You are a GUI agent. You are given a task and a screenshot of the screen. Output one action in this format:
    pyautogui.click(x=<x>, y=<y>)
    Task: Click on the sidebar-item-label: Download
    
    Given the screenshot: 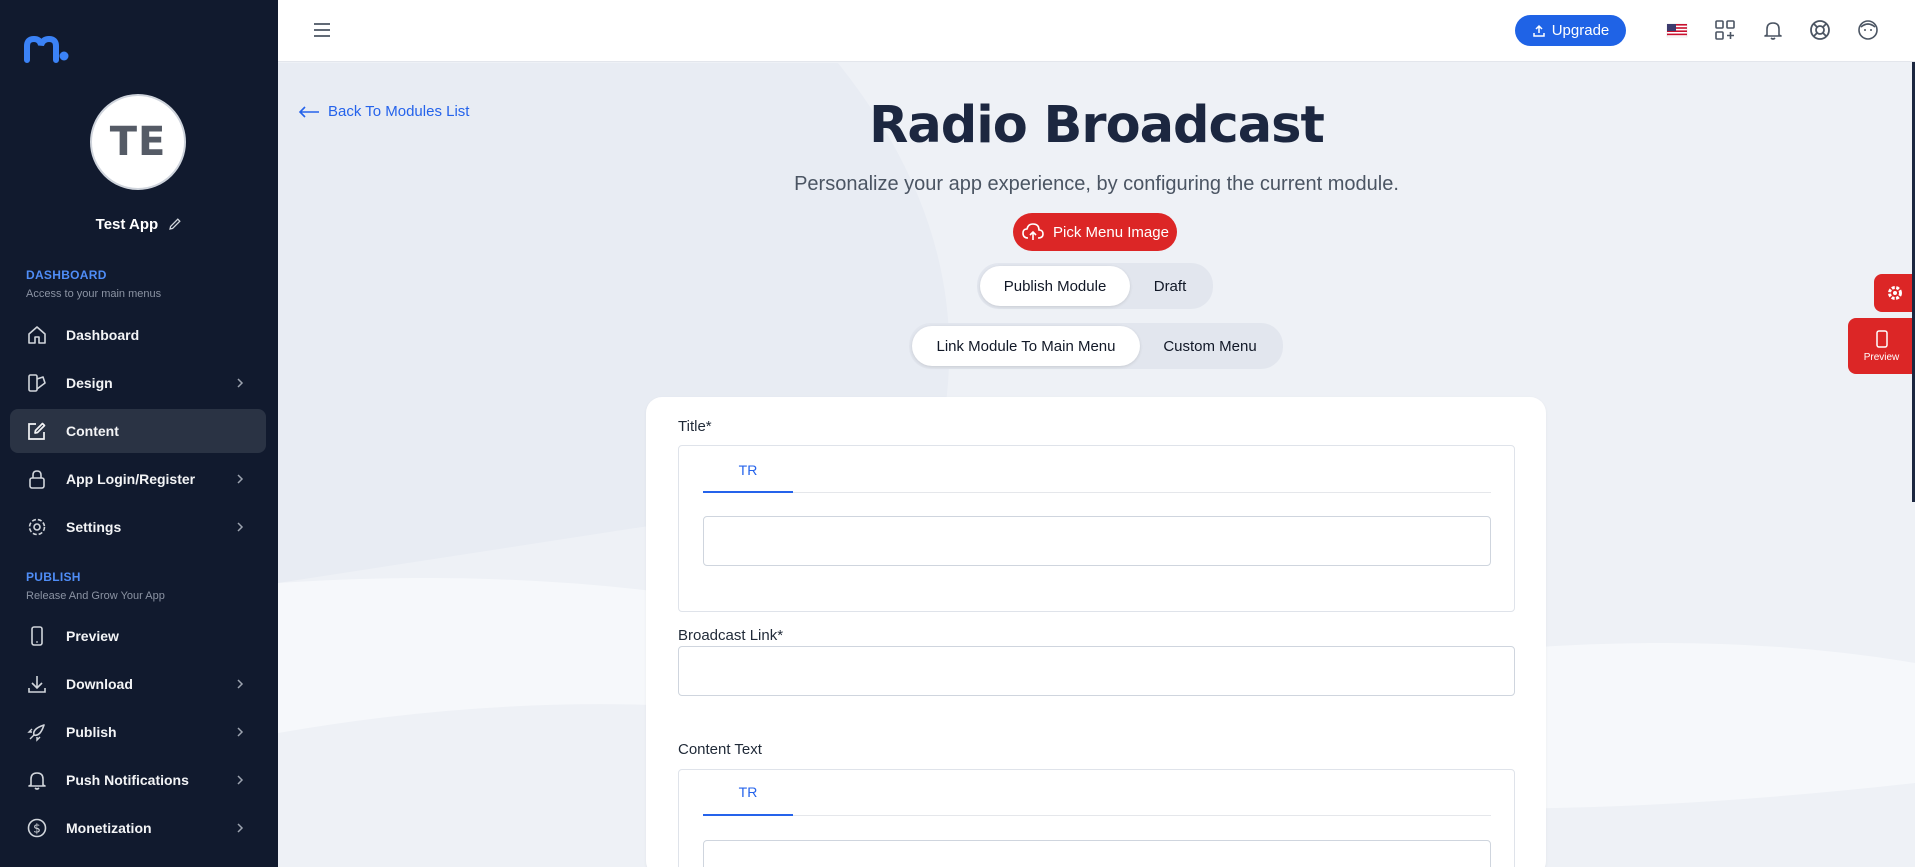 What is the action you would take?
    pyautogui.click(x=99, y=684)
    